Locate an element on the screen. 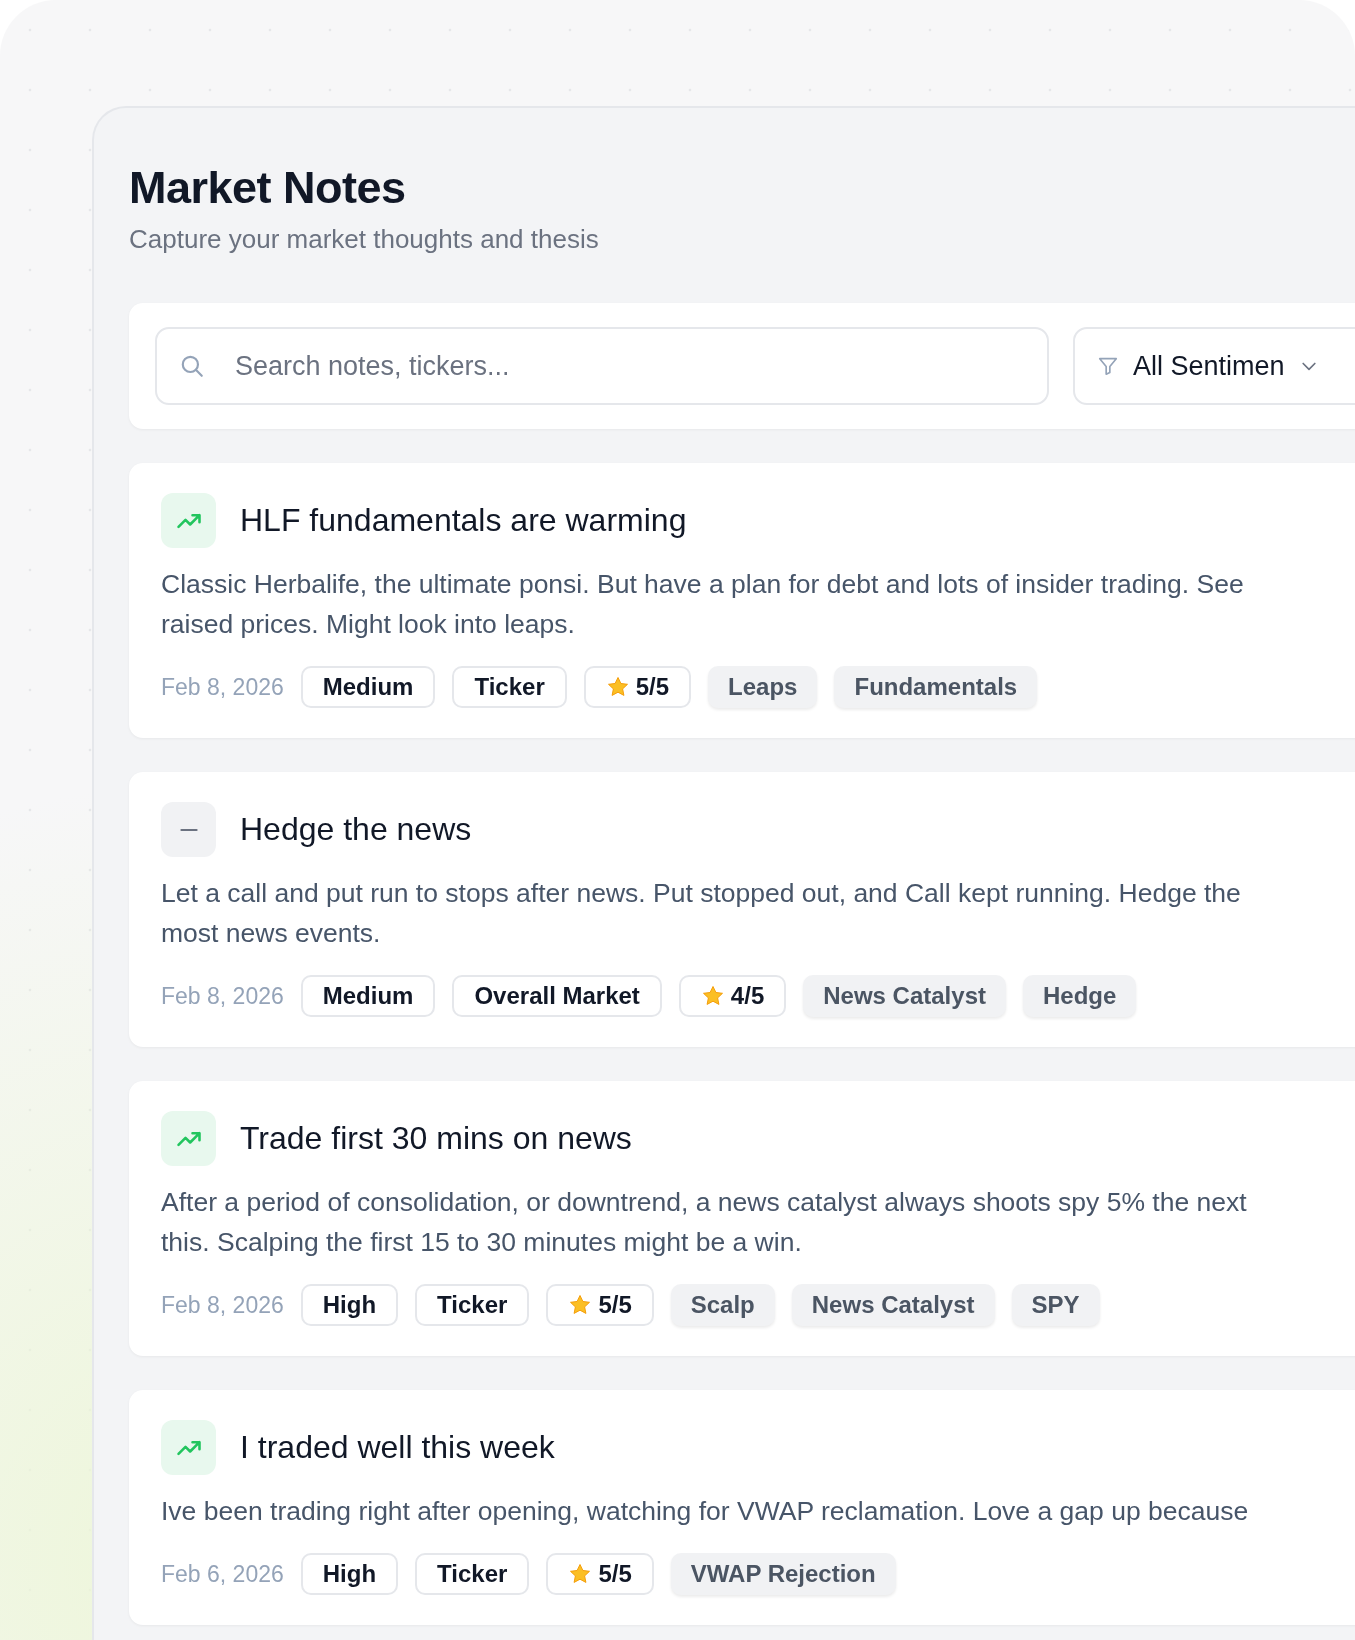 The height and width of the screenshot is (1640, 1355). tag-chip: Scalp is located at coordinates (722, 1305).